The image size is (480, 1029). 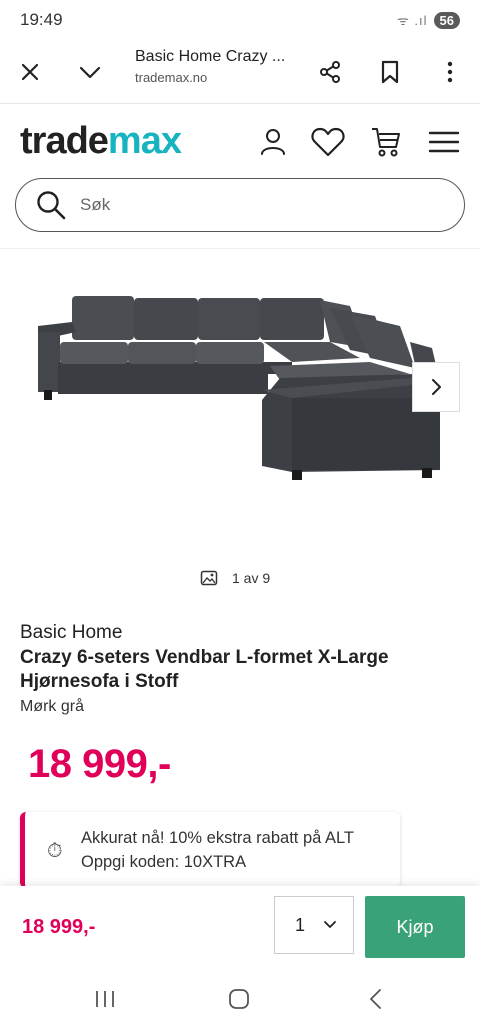 What do you see at coordinates (99, 764) in the screenshot?
I see `product-price: 18 999,-` at bounding box center [99, 764].